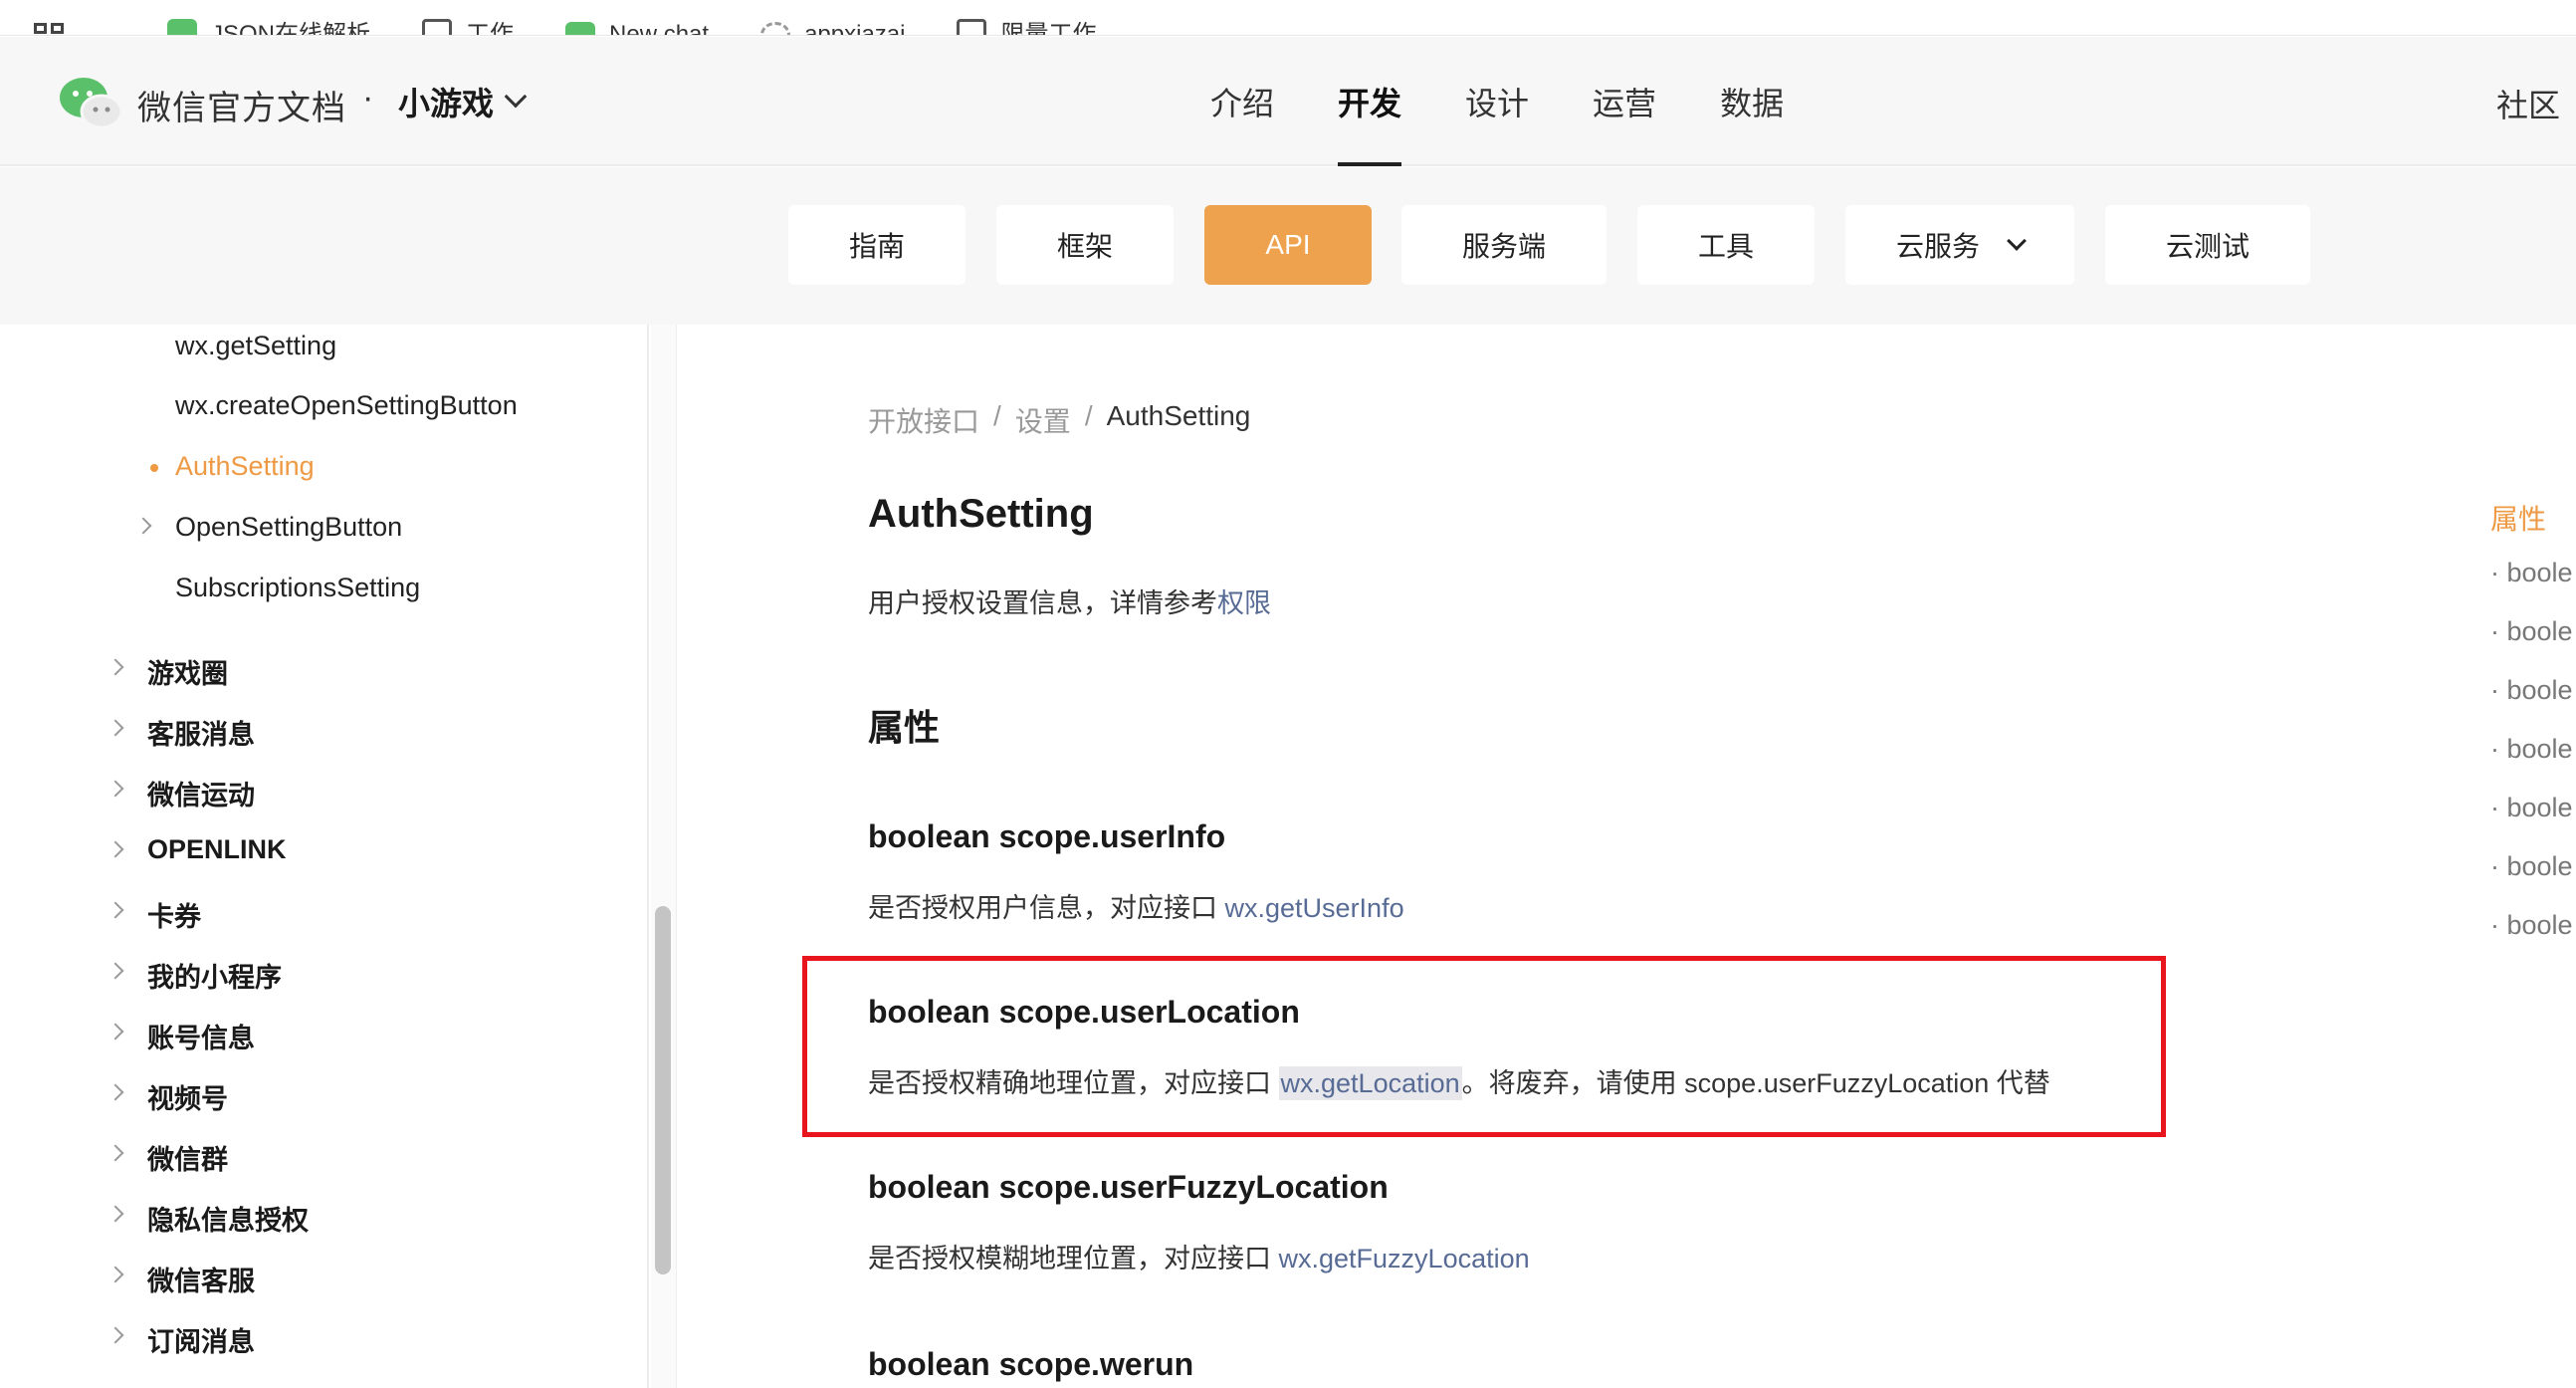 The height and width of the screenshot is (1388, 2576). What do you see at coordinates (1178, 415) in the screenshot?
I see `breadcrumb-item-current: AuthSetting` at bounding box center [1178, 415].